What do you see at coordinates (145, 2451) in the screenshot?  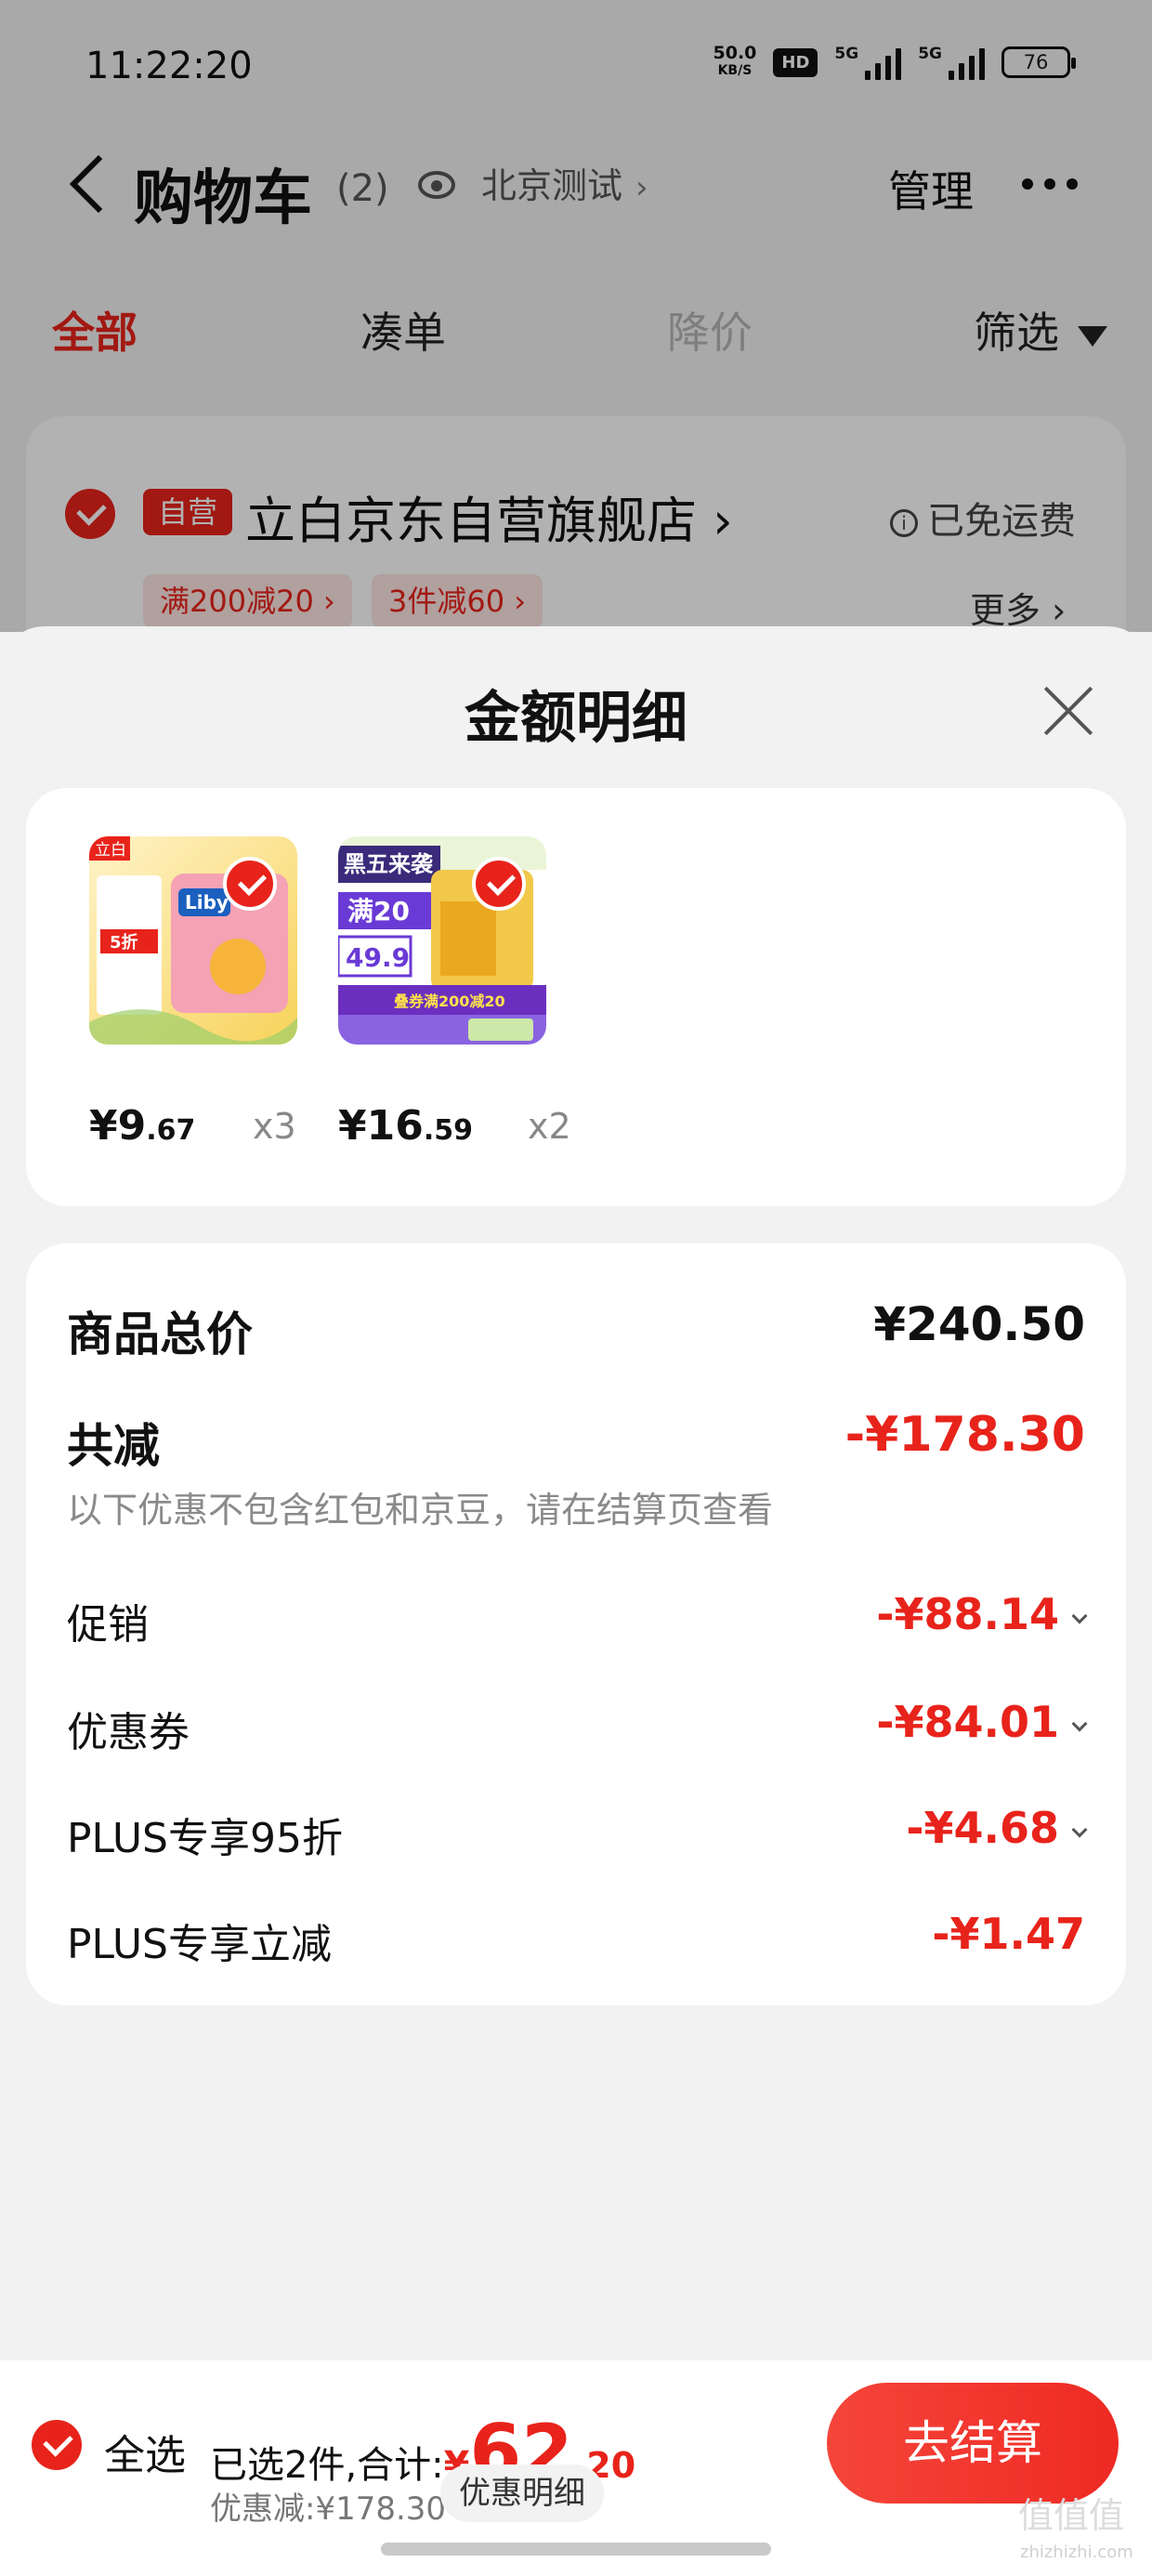 I see `select-all-label: 全选` at bounding box center [145, 2451].